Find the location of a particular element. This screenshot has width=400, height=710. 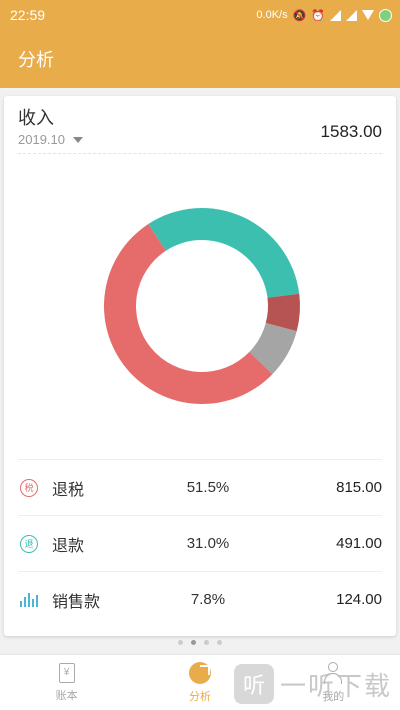

sales-bars-icon is located at coordinates (30, 599).